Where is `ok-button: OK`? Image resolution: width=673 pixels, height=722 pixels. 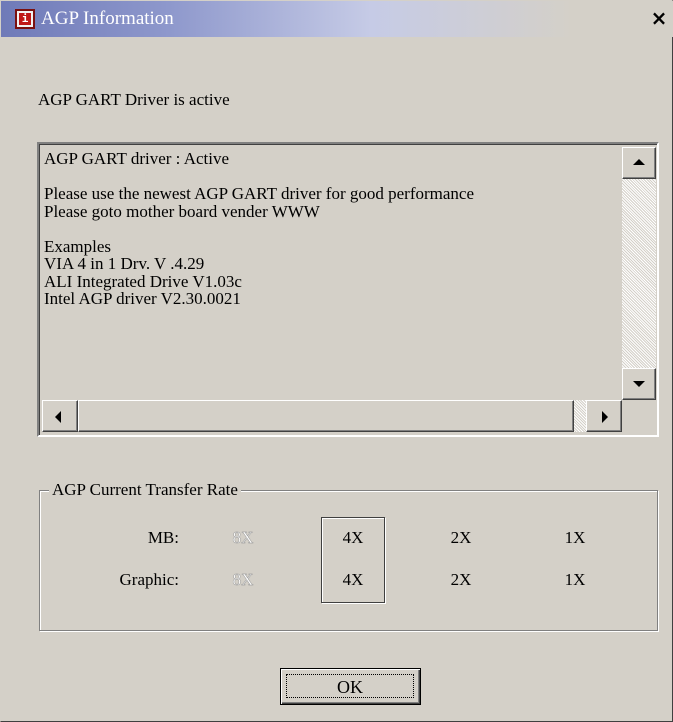 ok-button: OK is located at coordinates (350, 686).